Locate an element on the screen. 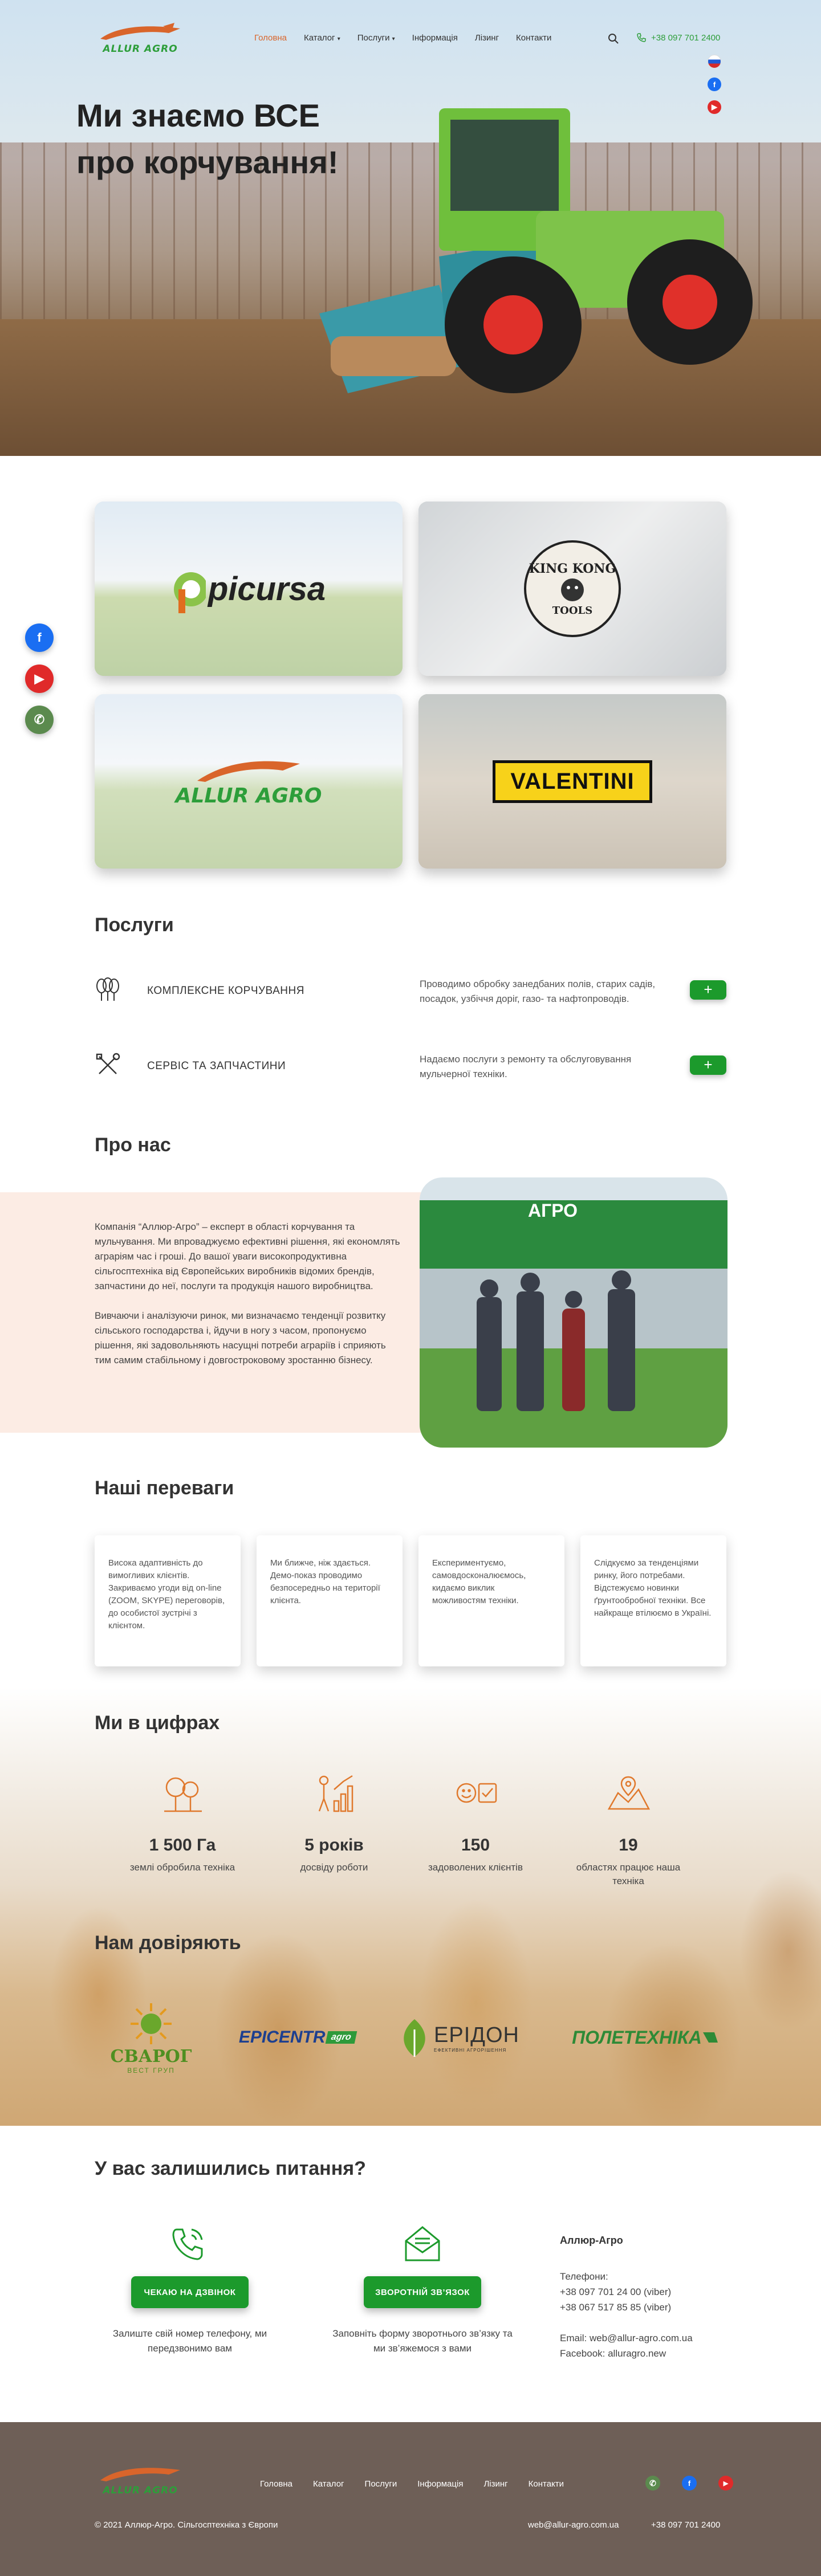  header-phone: +38 097 701 2400 is located at coordinates (678, 37).